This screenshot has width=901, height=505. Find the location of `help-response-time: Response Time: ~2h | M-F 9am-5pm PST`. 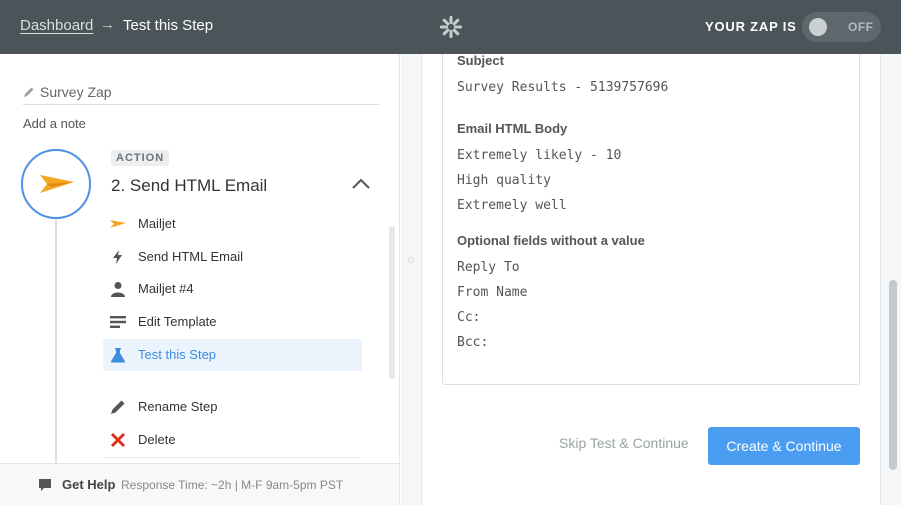

help-response-time: Response Time: ~2h | M-F 9am-5pm PST is located at coordinates (232, 485).